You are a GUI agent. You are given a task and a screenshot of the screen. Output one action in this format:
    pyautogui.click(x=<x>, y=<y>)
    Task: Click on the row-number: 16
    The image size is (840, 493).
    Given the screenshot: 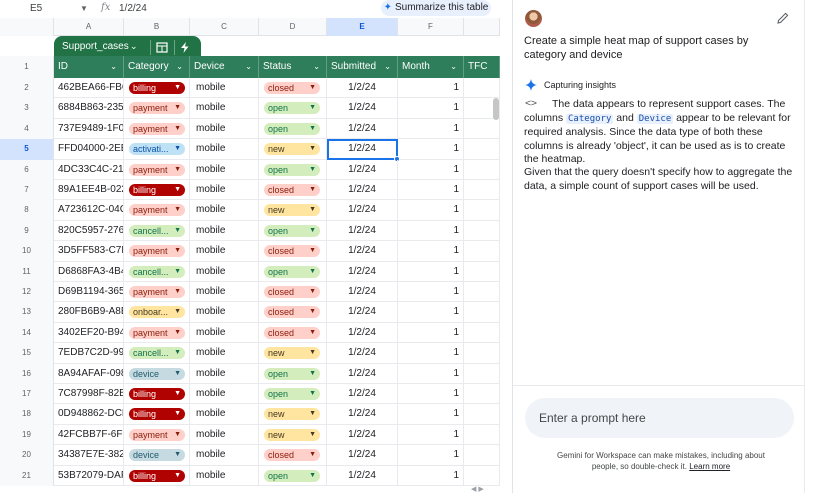 What is the action you would take?
    pyautogui.click(x=27, y=373)
    